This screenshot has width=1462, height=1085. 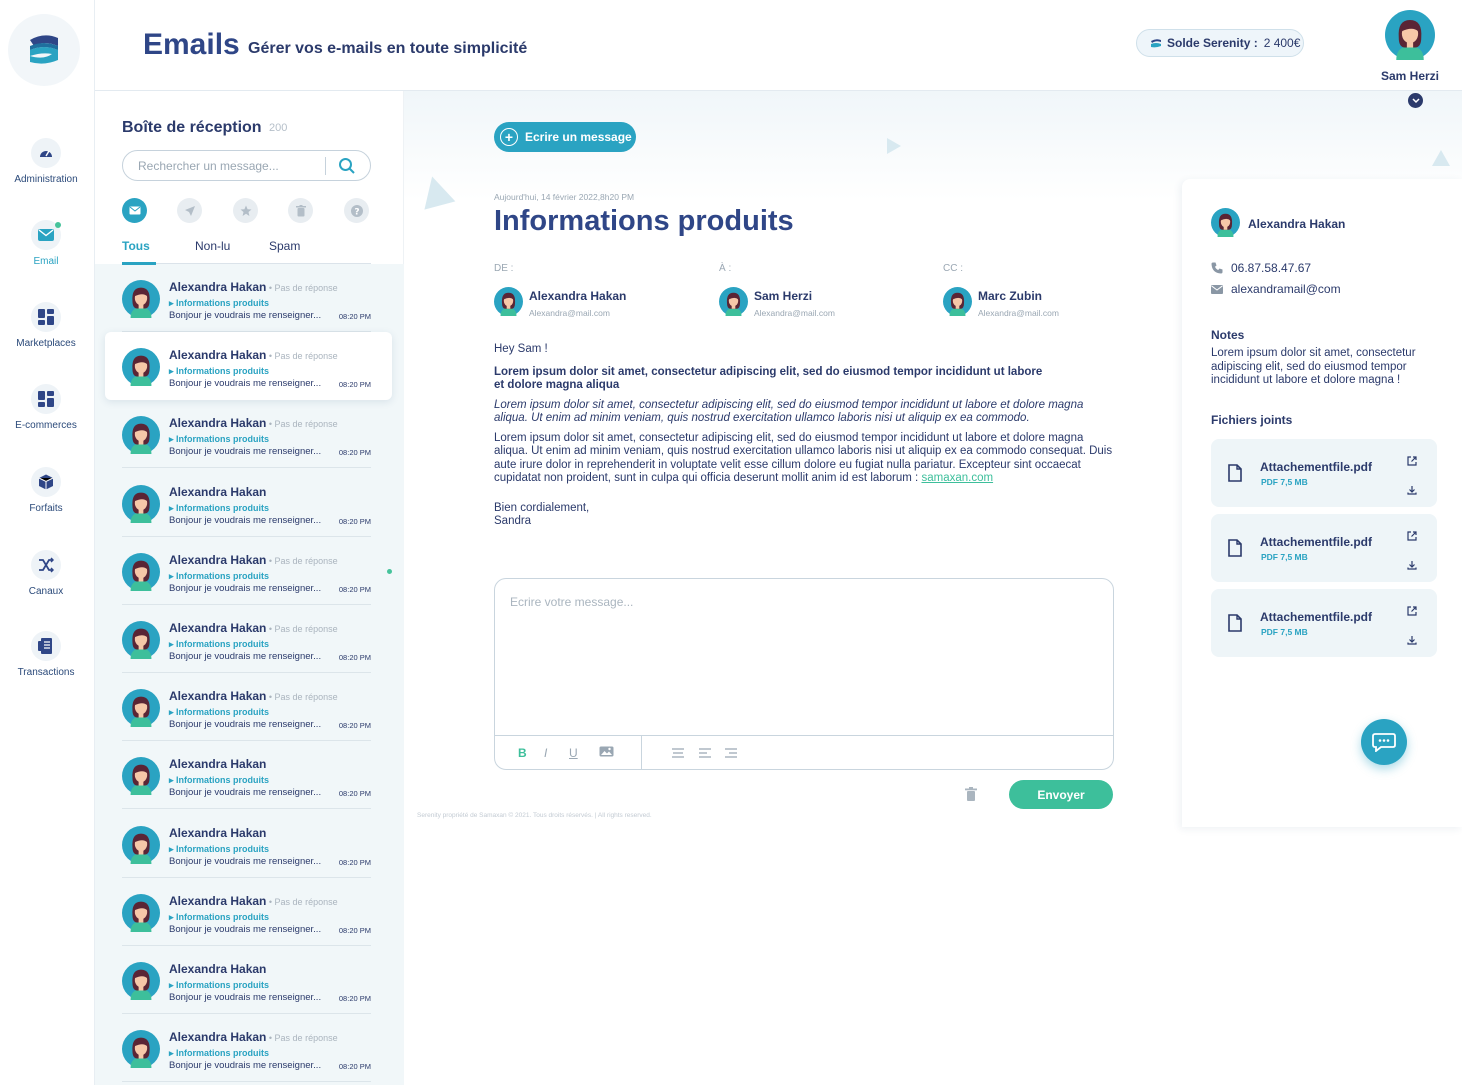 What do you see at coordinates (678, 754) in the screenshot?
I see `align-center-icon` at bounding box center [678, 754].